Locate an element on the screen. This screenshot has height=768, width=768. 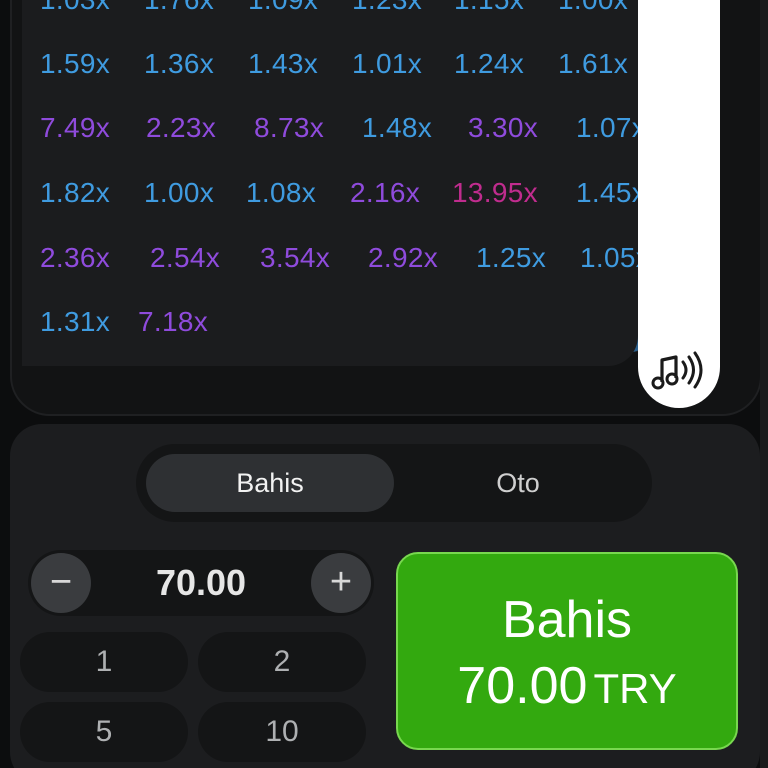
bet-amount-value: 70.00 is located at coordinates (201, 583).